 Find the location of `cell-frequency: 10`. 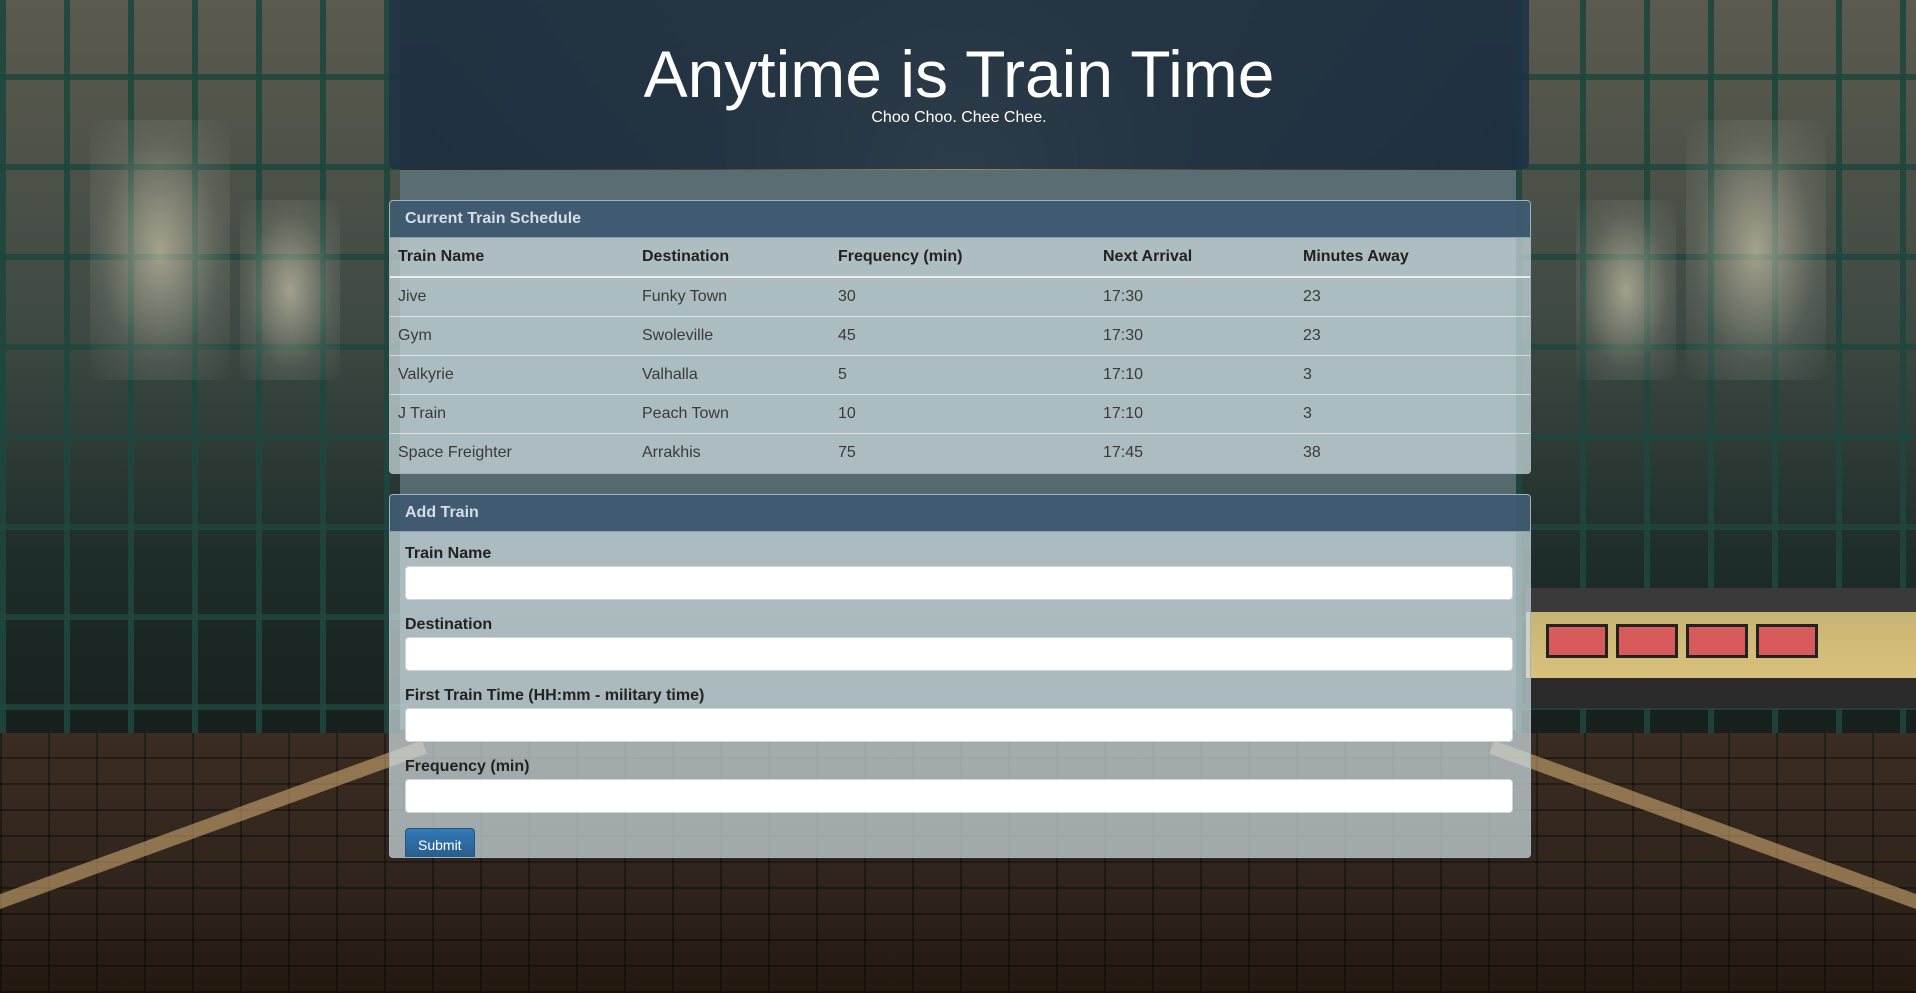

cell-frequency: 10 is located at coordinates (962, 414).